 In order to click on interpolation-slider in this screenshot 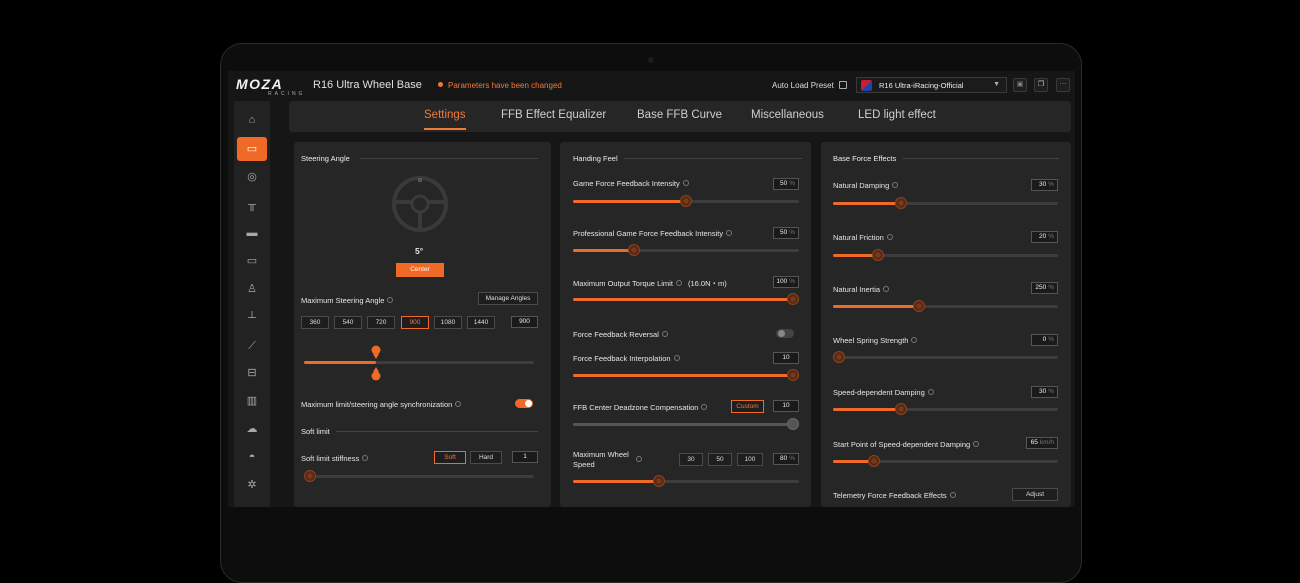, I will do `click(686, 375)`.